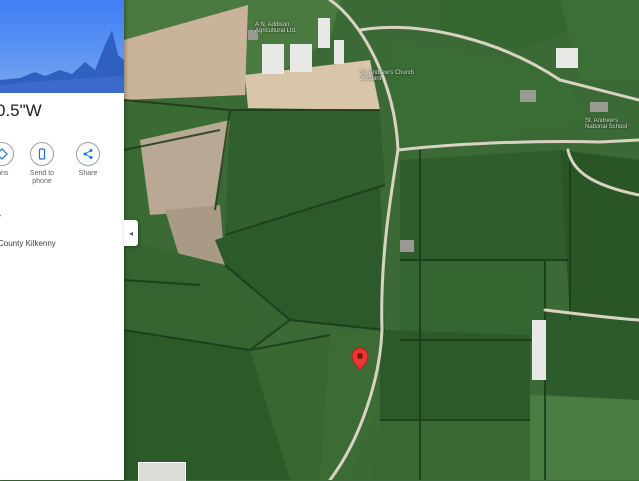  What do you see at coordinates (62, 46) in the screenshot?
I see `place-photo` at bounding box center [62, 46].